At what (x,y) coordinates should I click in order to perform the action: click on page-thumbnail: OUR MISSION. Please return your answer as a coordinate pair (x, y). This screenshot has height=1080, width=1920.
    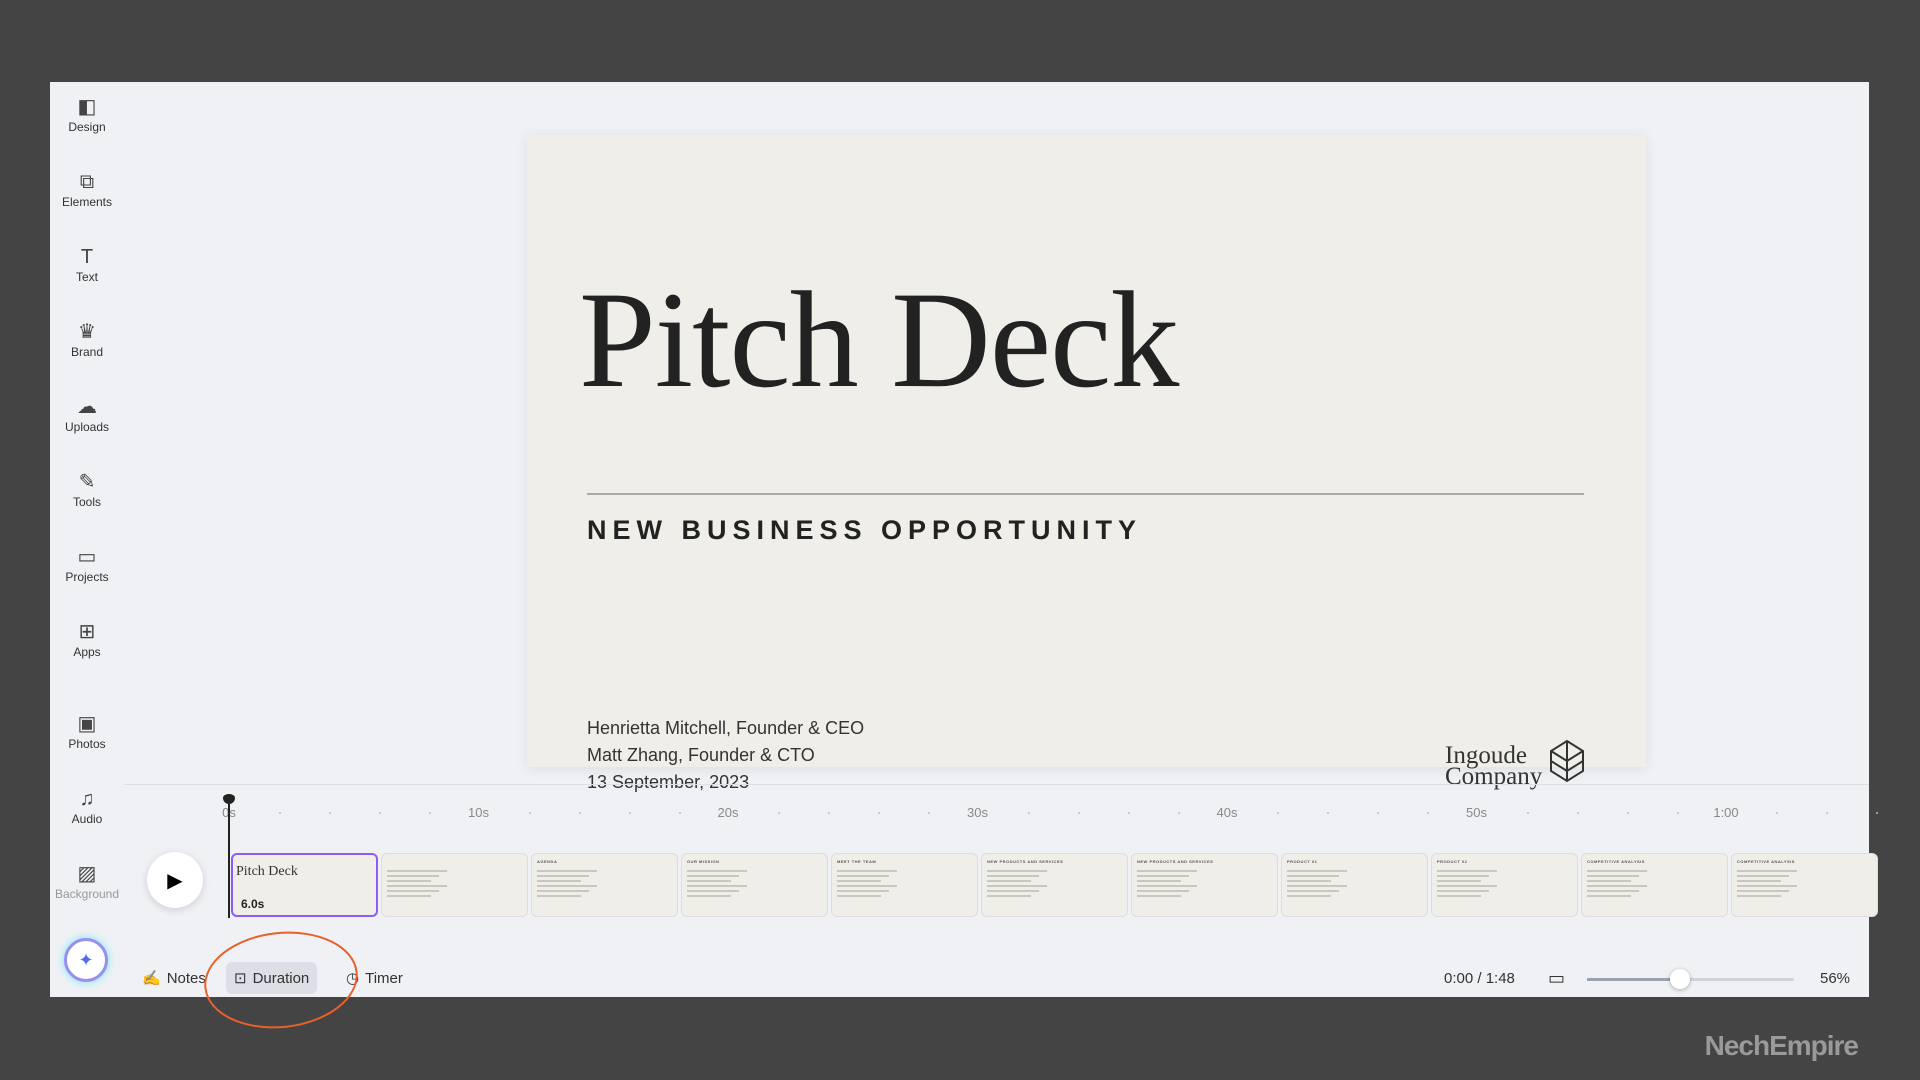
    Looking at the image, I should click on (754, 885).